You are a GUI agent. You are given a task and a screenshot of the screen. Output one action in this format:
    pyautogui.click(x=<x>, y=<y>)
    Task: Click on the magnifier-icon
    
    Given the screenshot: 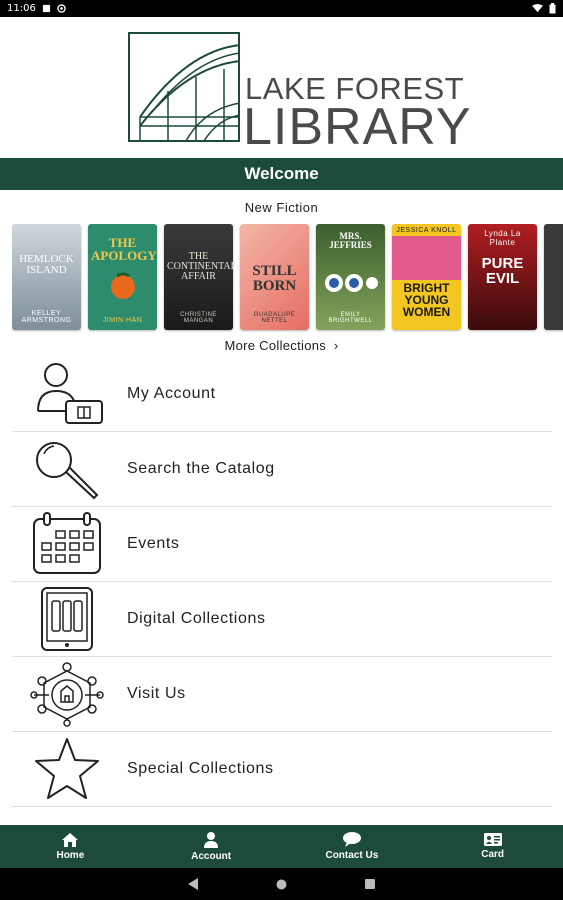 What is the action you would take?
    pyautogui.click(x=67, y=471)
    